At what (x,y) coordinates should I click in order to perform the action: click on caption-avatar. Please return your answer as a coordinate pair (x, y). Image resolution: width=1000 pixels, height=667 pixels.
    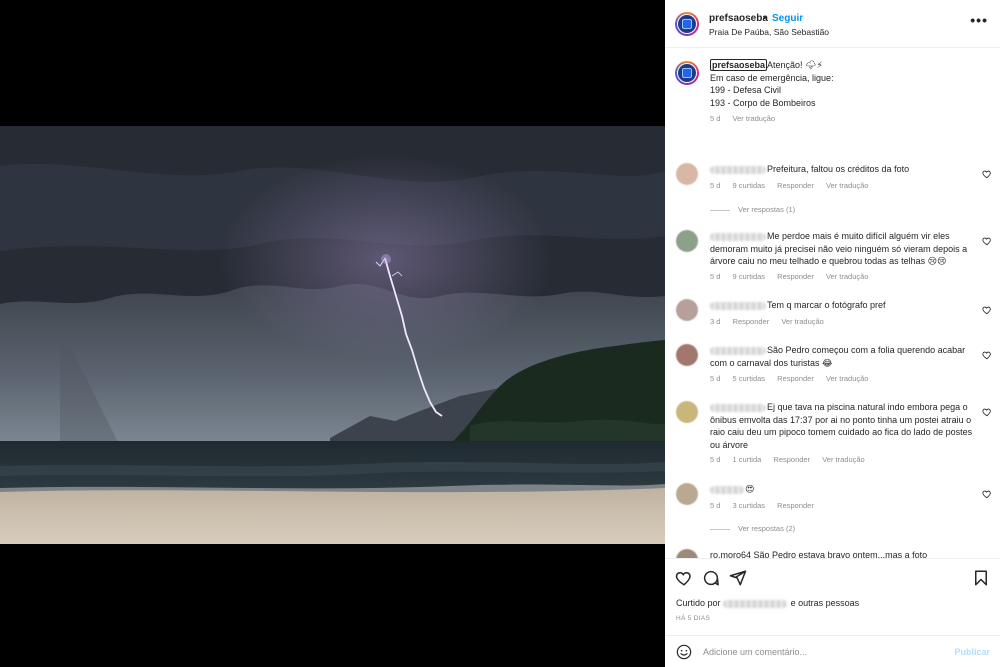
    Looking at the image, I should click on (687, 73).